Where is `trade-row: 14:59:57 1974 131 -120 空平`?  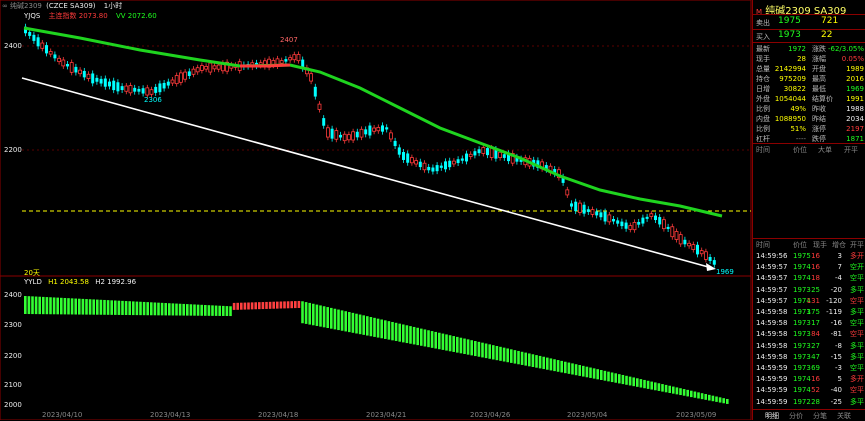 trade-row: 14:59:57 1974 131 -120 空平 is located at coordinates (810, 301).